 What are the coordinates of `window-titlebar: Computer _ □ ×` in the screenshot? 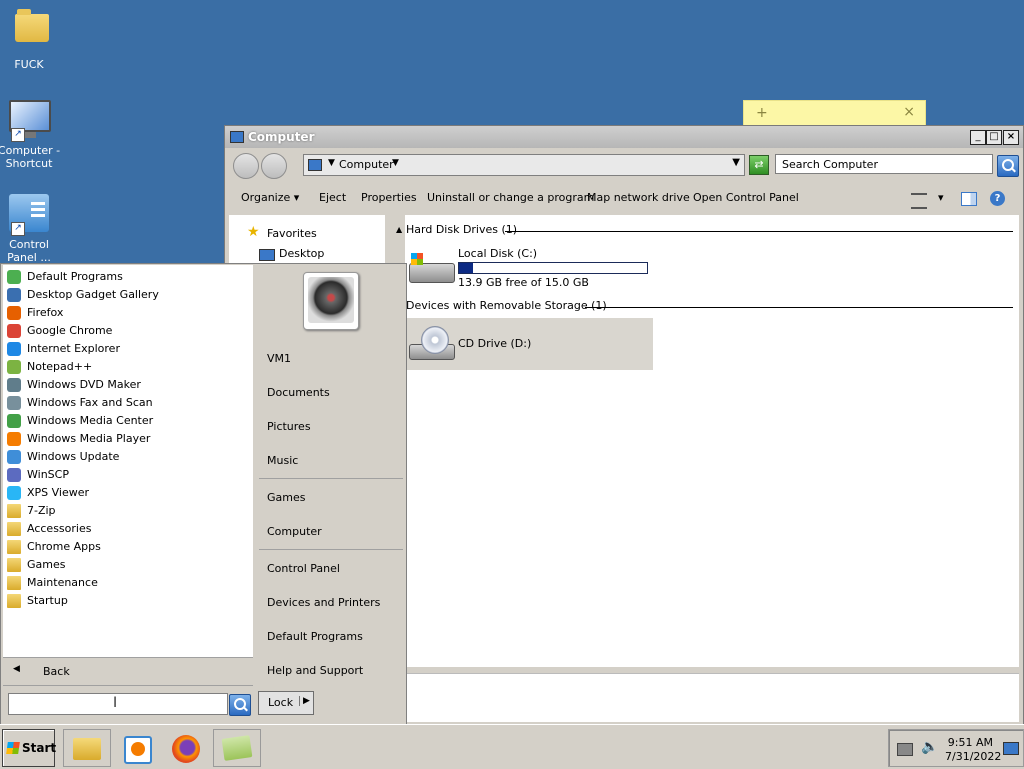 It's located at (624, 137).